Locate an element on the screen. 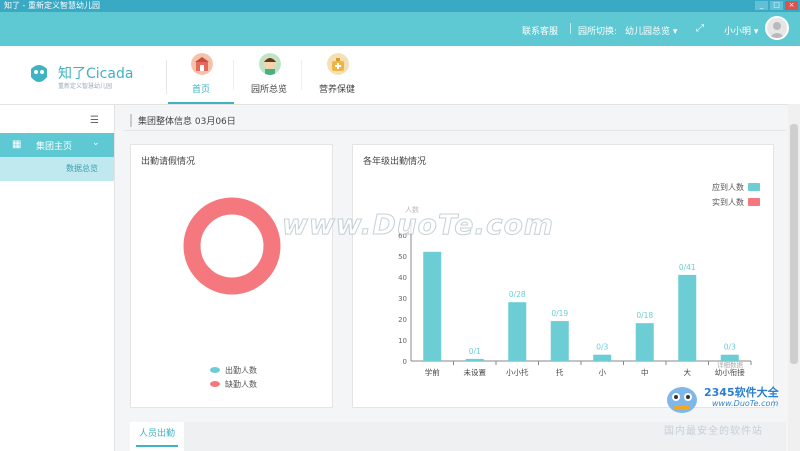  corner-watermark: 2345软件大全 www.DuoTe.com 国内最安全的软件站 is located at coordinates (730, 415).